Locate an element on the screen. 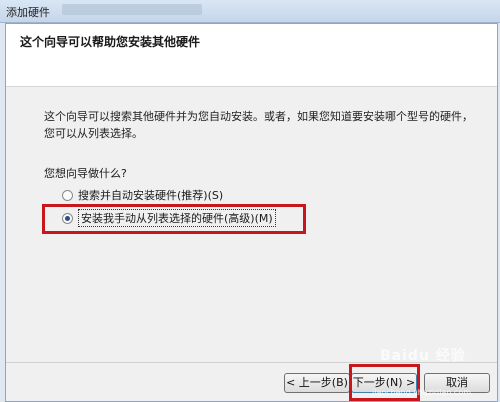  radio-auto-search is located at coordinates (67, 195).